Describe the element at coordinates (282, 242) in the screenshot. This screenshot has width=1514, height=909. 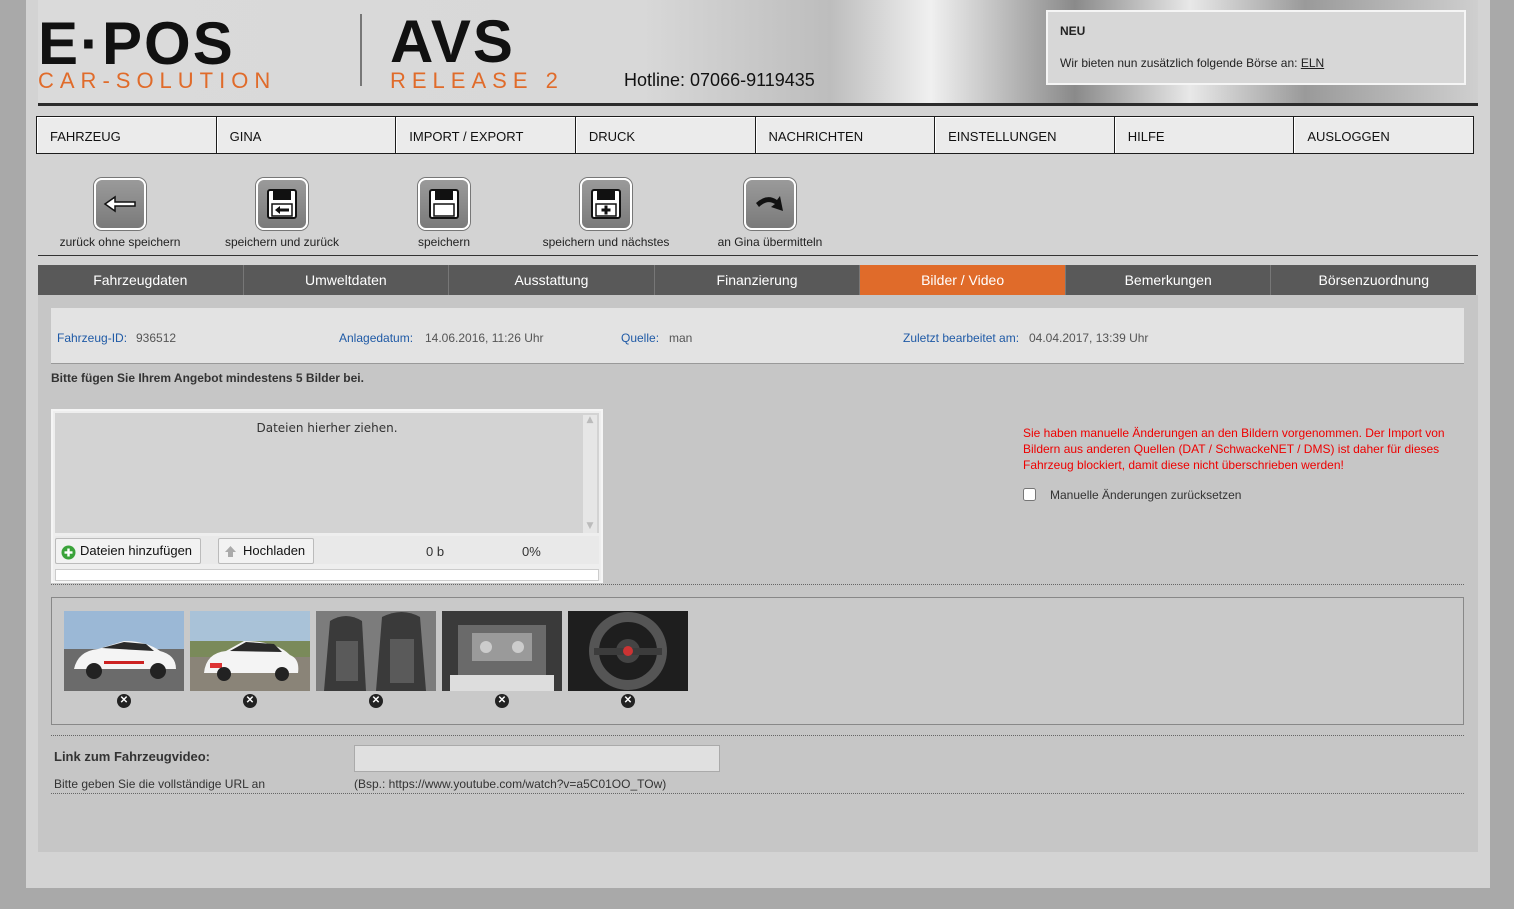
I see `save-and-back-label: speichern und zurück` at that location.